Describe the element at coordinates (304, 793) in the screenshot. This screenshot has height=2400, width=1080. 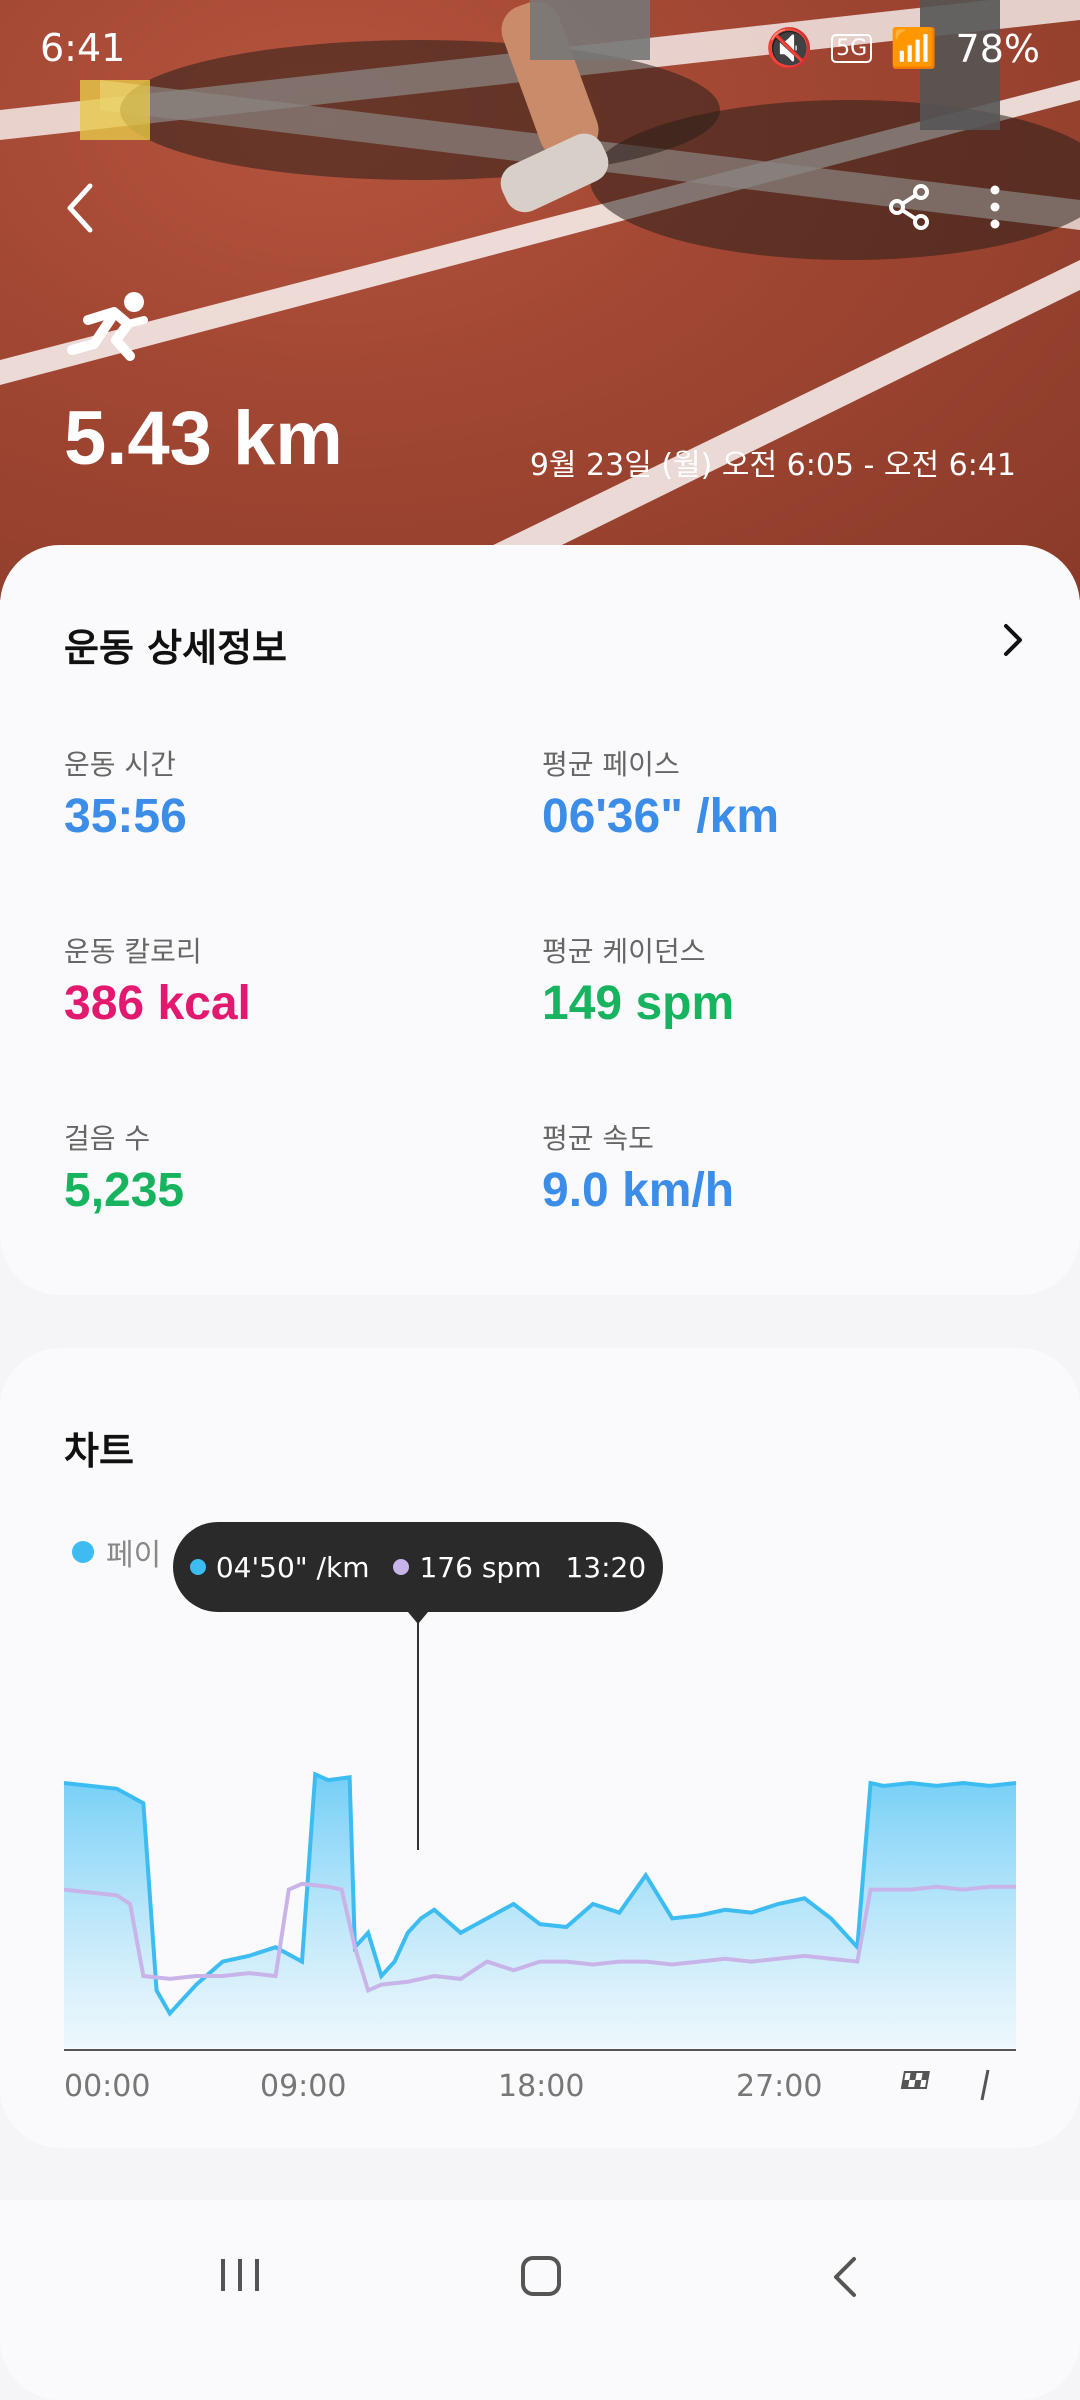
I see `metric-duration: 운동 시간 35:56` at that location.